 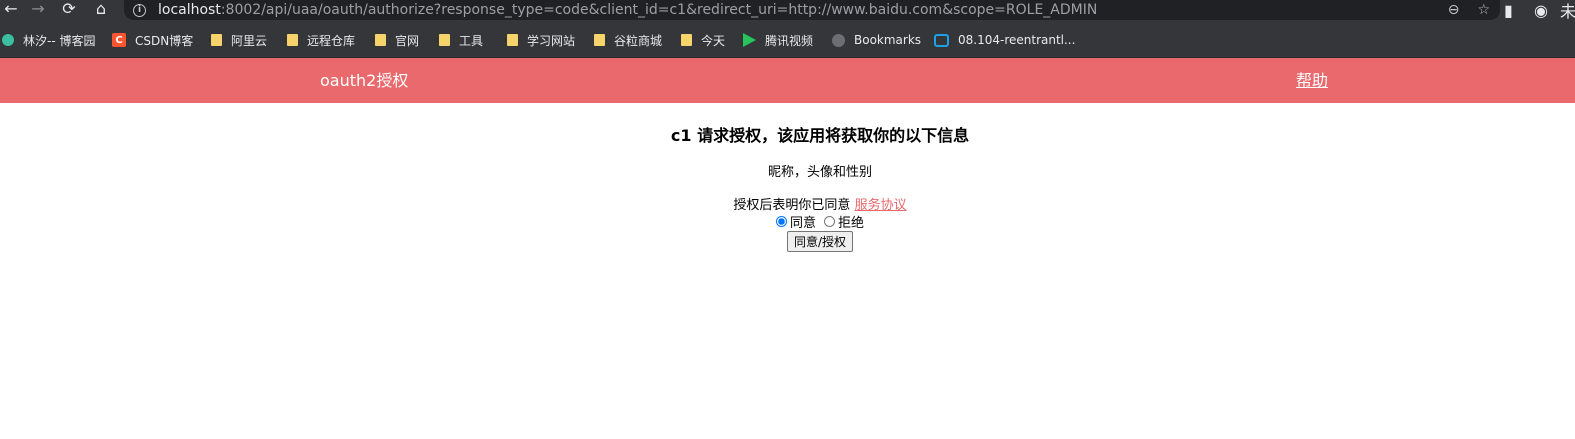 I want to click on site-info-icon: i, so click(x=139, y=10).